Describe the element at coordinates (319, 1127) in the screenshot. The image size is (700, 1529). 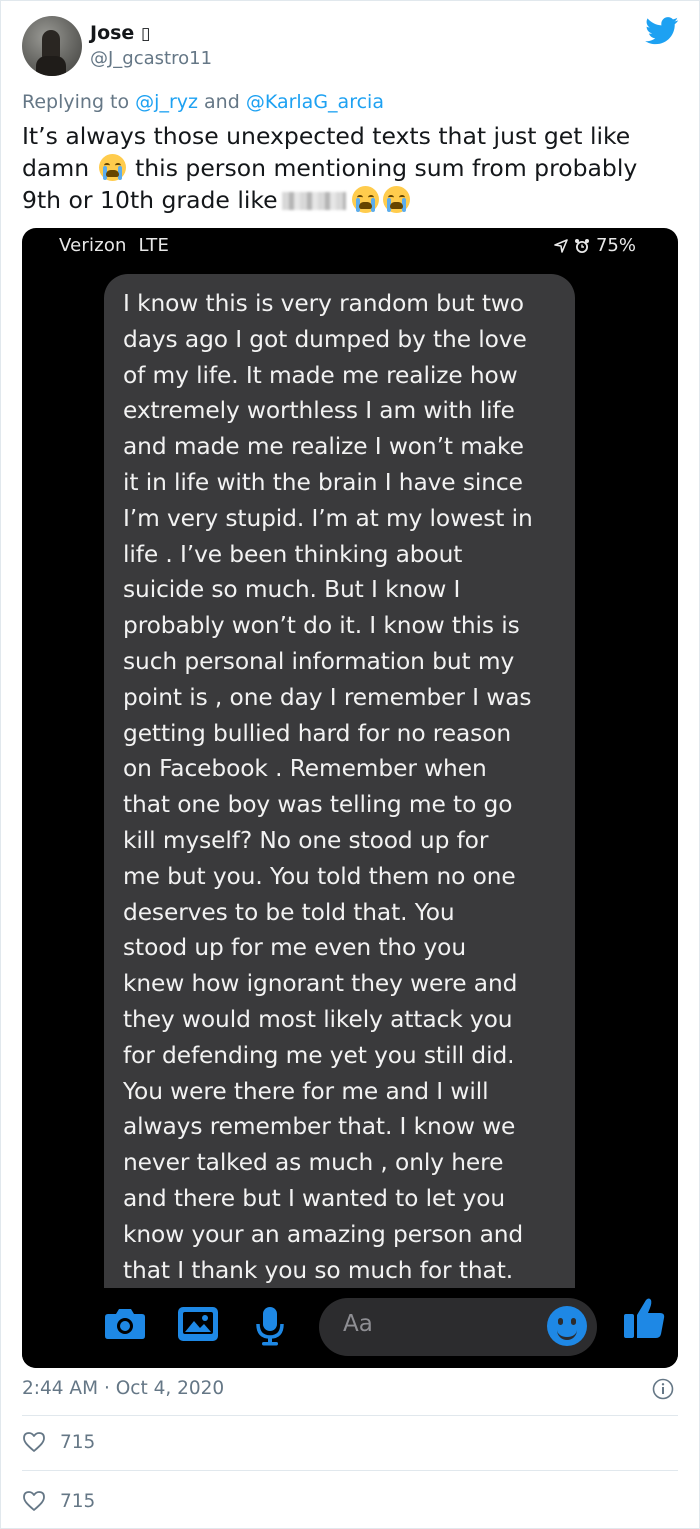
I see `message-line: always remember that. I know we` at that location.